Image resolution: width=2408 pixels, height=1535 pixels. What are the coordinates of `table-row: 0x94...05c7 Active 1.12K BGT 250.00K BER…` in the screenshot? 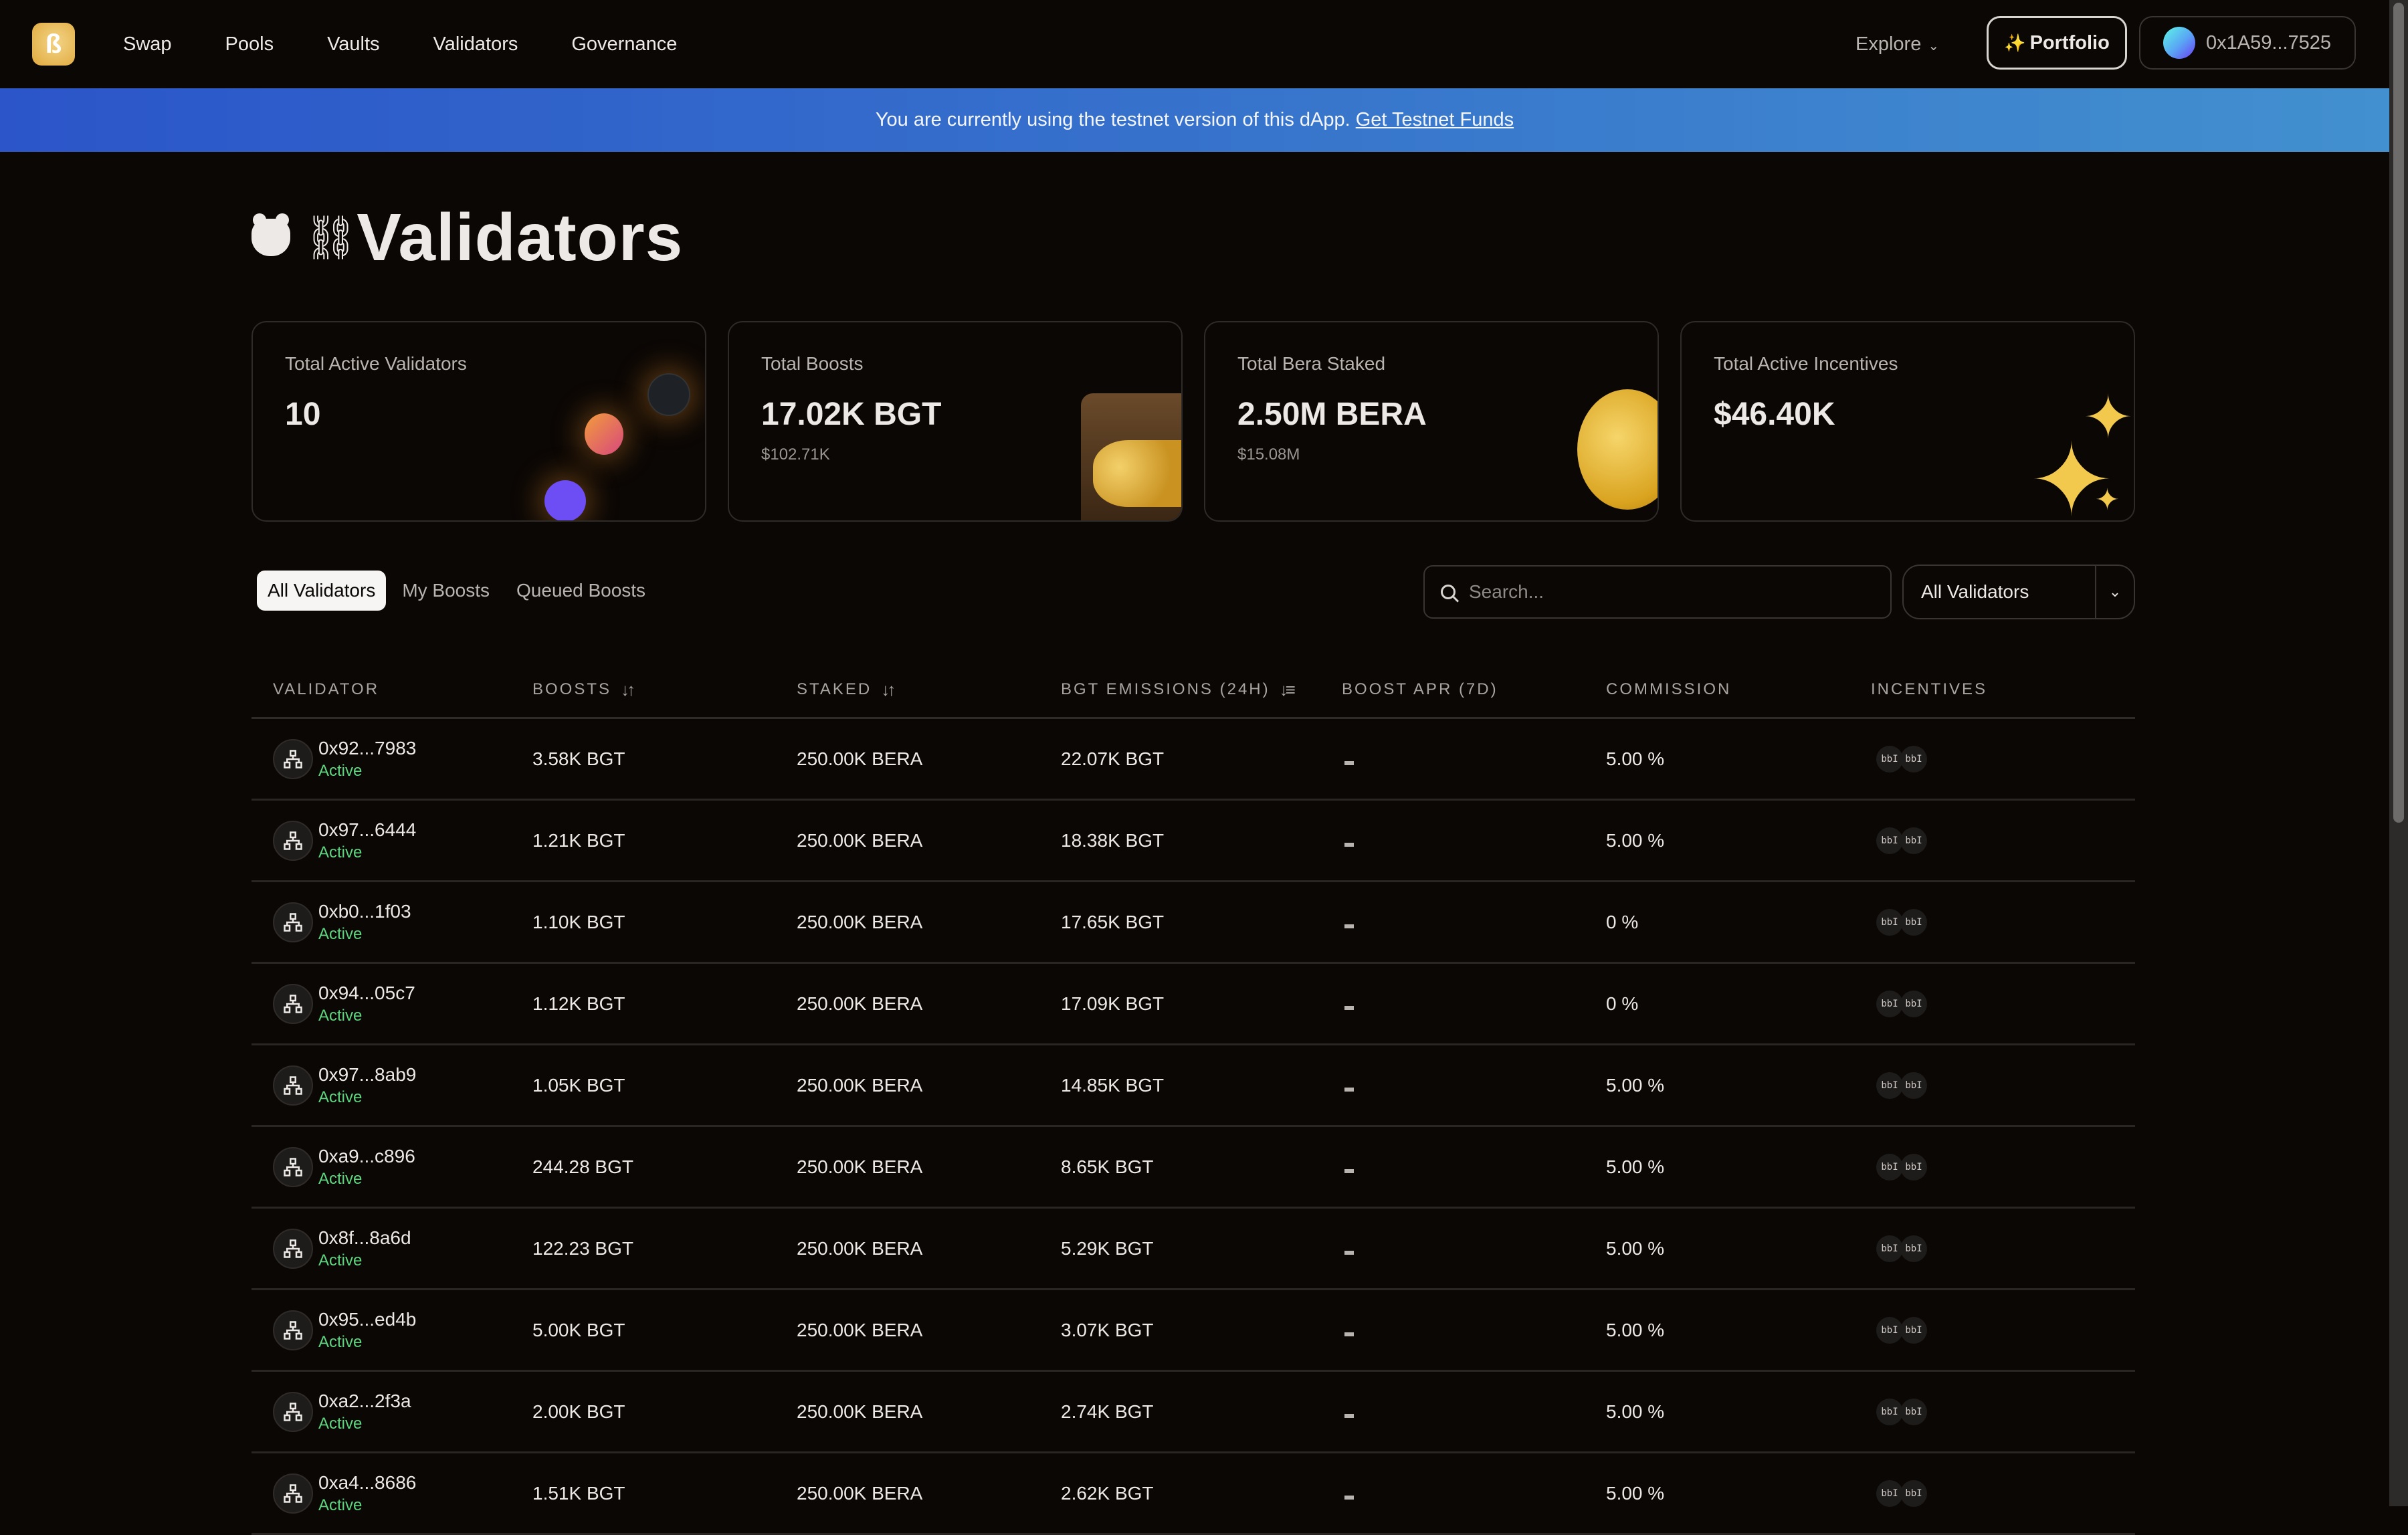 It's located at (1193, 1004).